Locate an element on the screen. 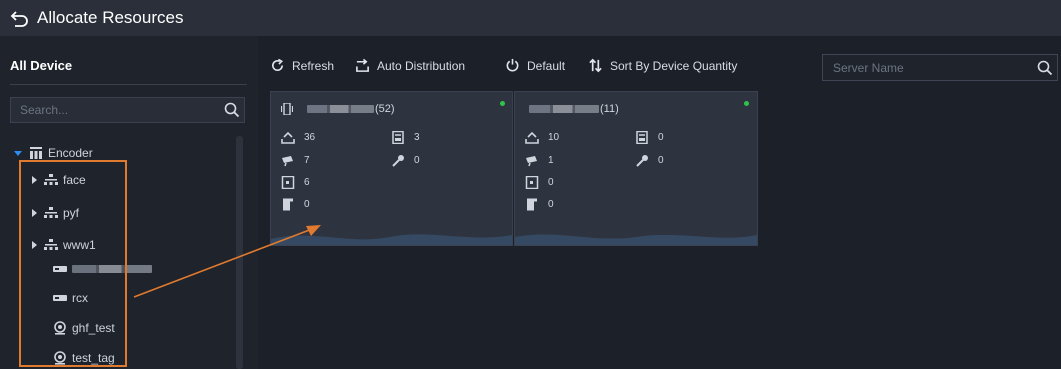 The image size is (1061, 369). refresh-label: Refresh is located at coordinates (313, 65).